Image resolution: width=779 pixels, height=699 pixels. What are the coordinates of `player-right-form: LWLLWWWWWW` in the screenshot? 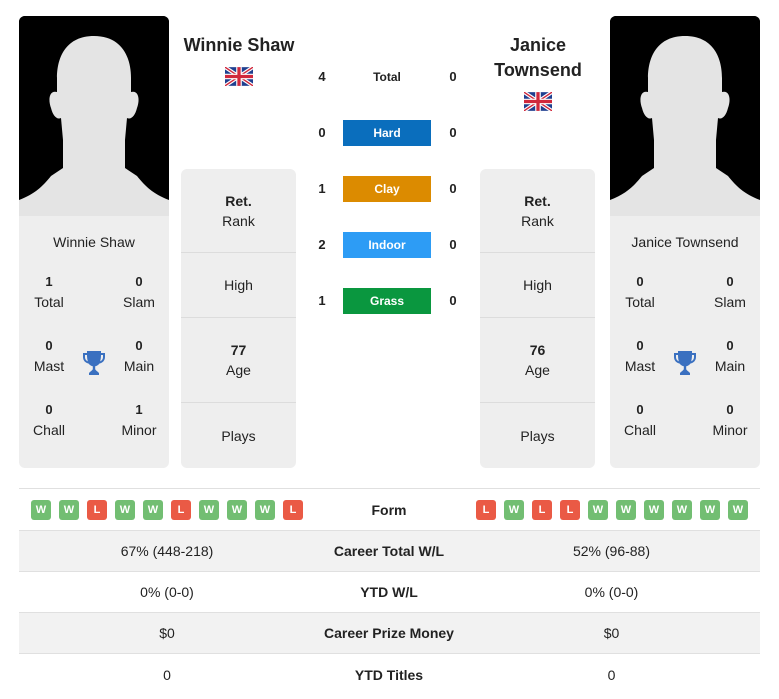 It's located at (611, 509).